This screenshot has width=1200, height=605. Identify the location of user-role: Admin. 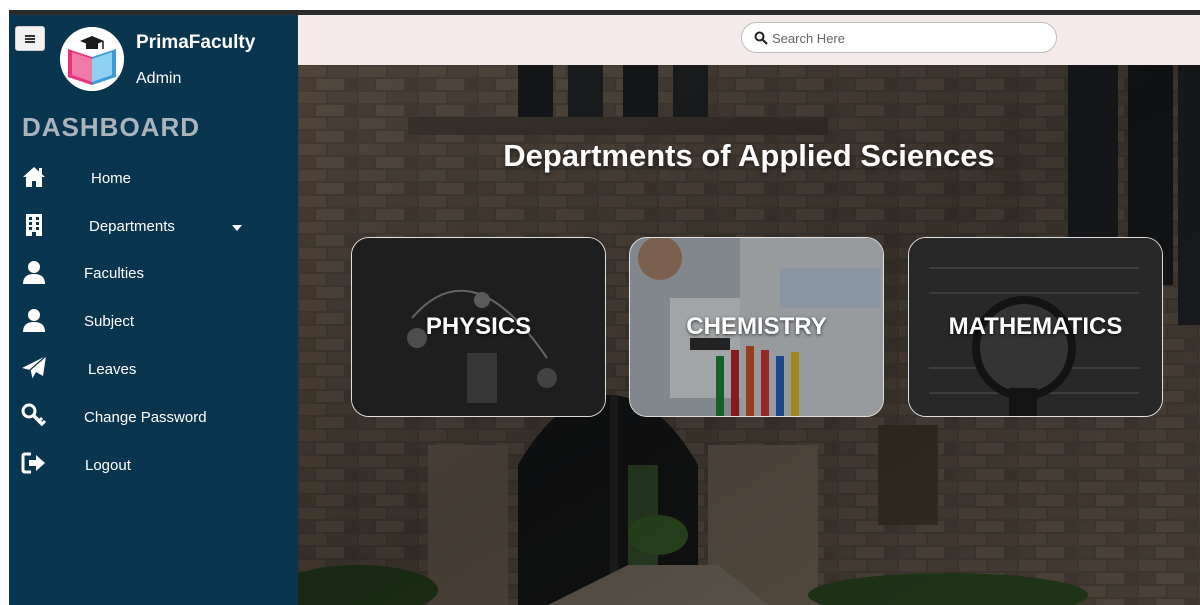
(159, 78).